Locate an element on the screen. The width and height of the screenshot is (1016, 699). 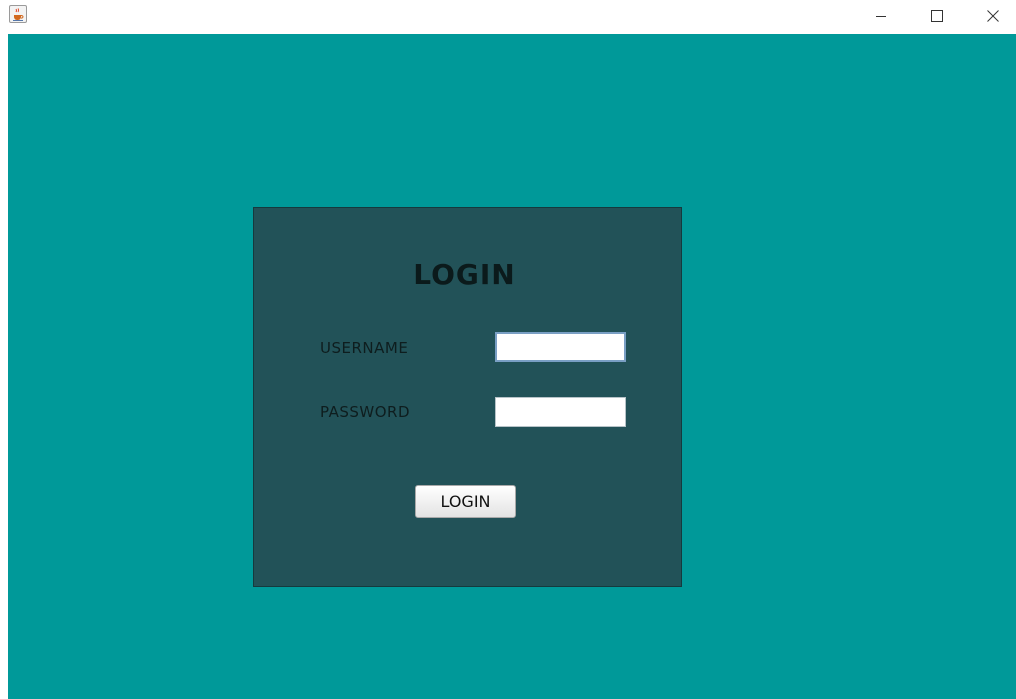
login-button: LOGIN is located at coordinates (465, 501).